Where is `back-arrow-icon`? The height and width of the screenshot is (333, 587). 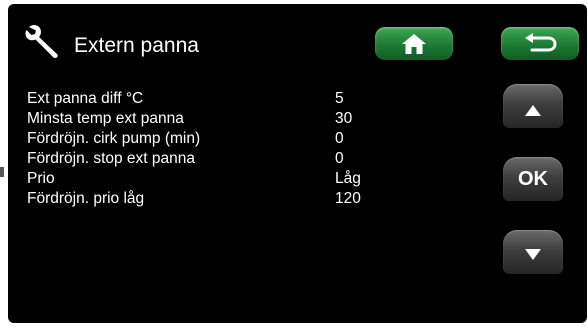
back-arrow-icon is located at coordinates (541, 41).